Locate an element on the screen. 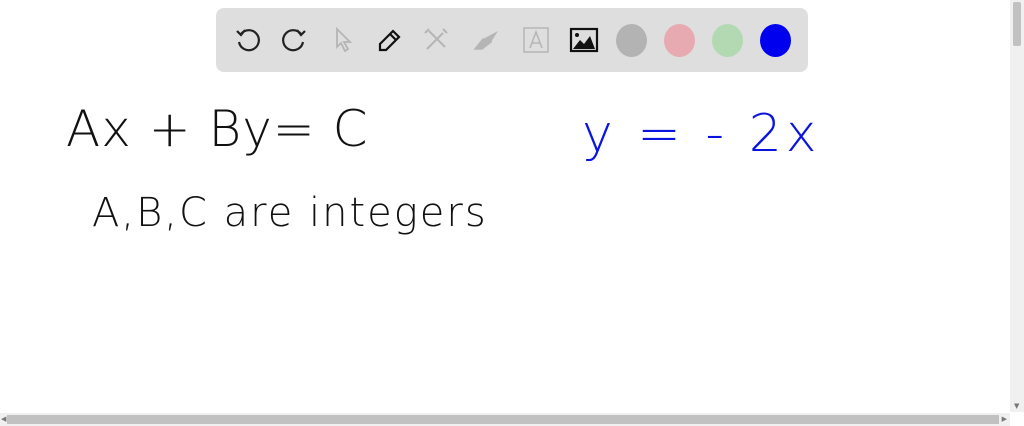 The height and width of the screenshot is (426, 1024). color-swatch-gray is located at coordinates (631, 40).